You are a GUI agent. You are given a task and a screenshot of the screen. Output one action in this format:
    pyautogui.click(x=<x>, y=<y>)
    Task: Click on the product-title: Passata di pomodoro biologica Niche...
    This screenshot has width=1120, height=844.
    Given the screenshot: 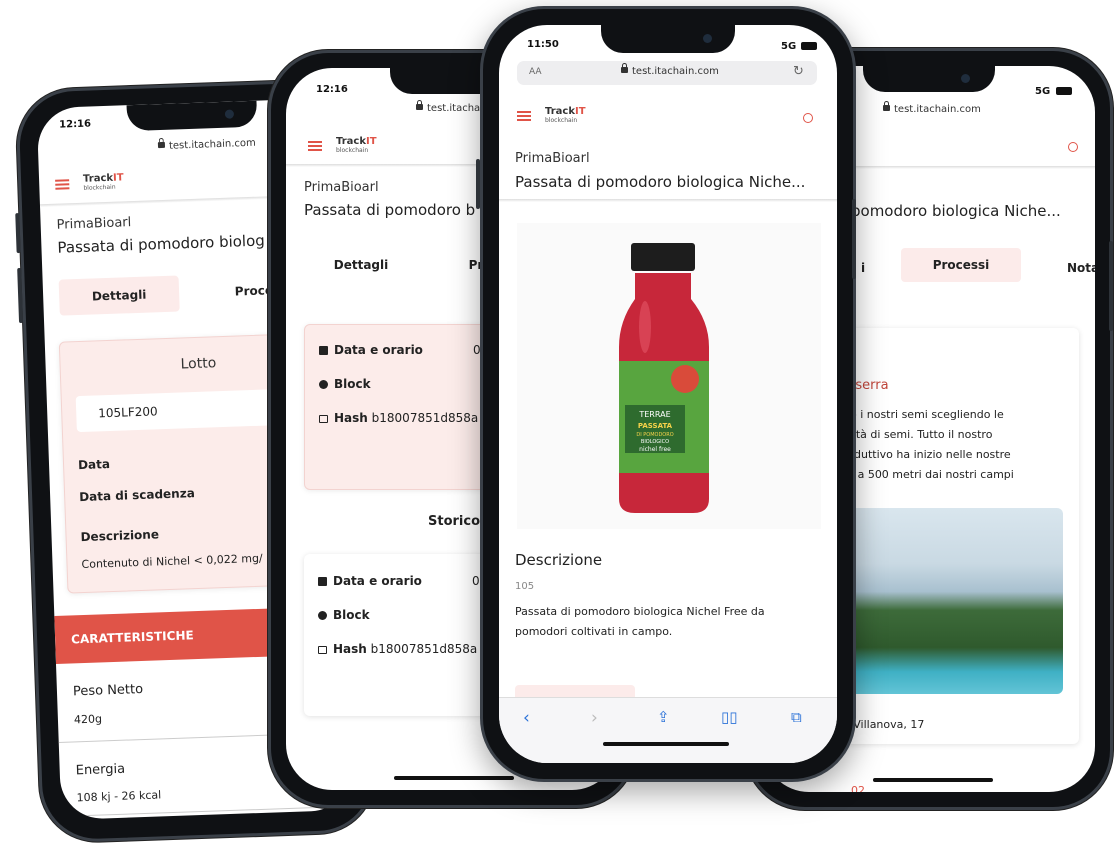 What is the action you would take?
    pyautogui.click(x=660, y=182)
    